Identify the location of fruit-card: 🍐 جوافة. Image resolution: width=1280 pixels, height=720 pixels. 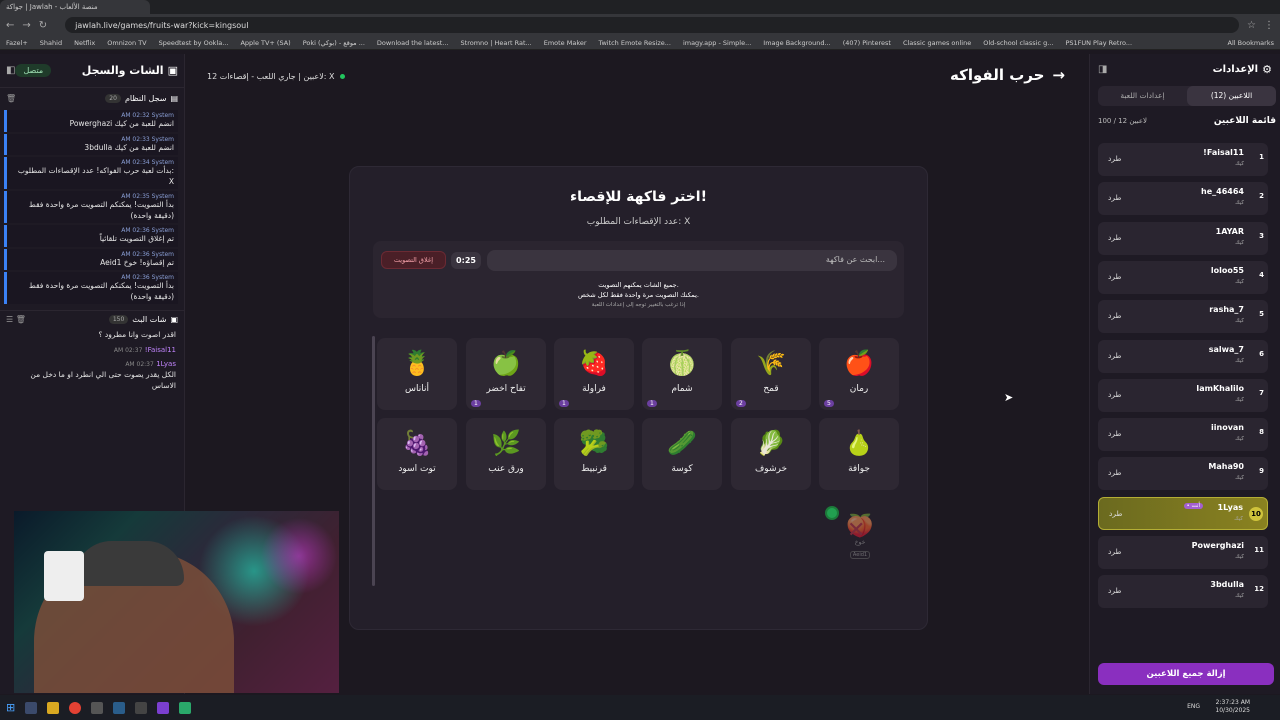
(859, 454).